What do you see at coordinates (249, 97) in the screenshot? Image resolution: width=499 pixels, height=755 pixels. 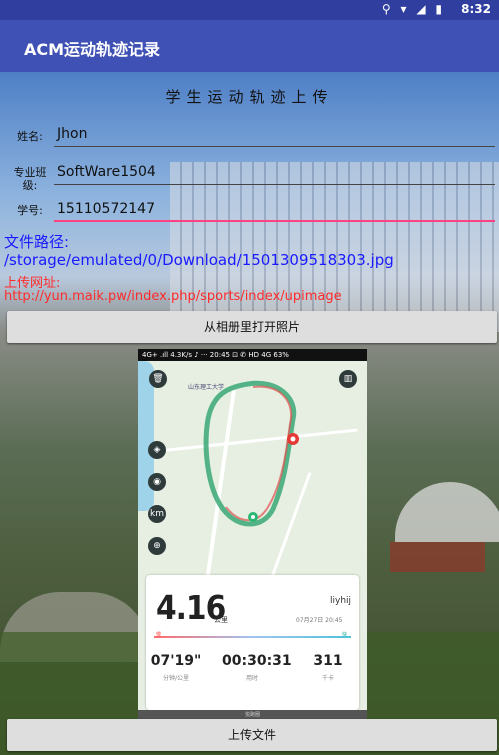 I see `form-heading: 学生运动轨迹上传` at bounding box center [249, 97].